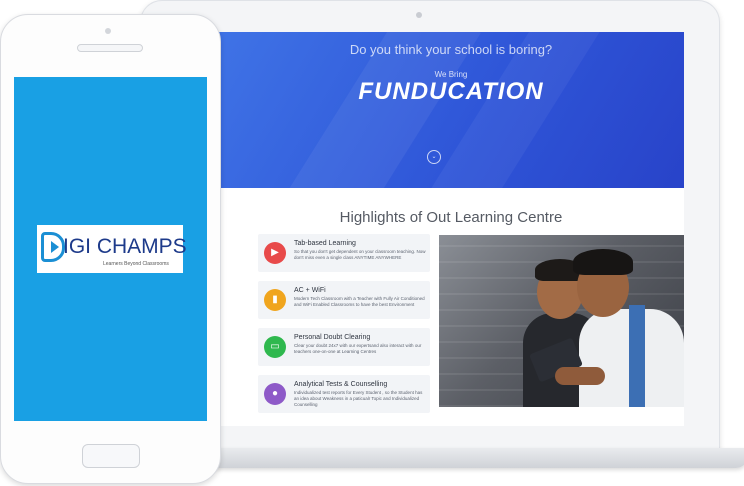 The height and width of the screenshot is (486, 744). Describe the element at coordinates (561, 321) in the screenshot. I see `students-with-tablet-photo` at that location.